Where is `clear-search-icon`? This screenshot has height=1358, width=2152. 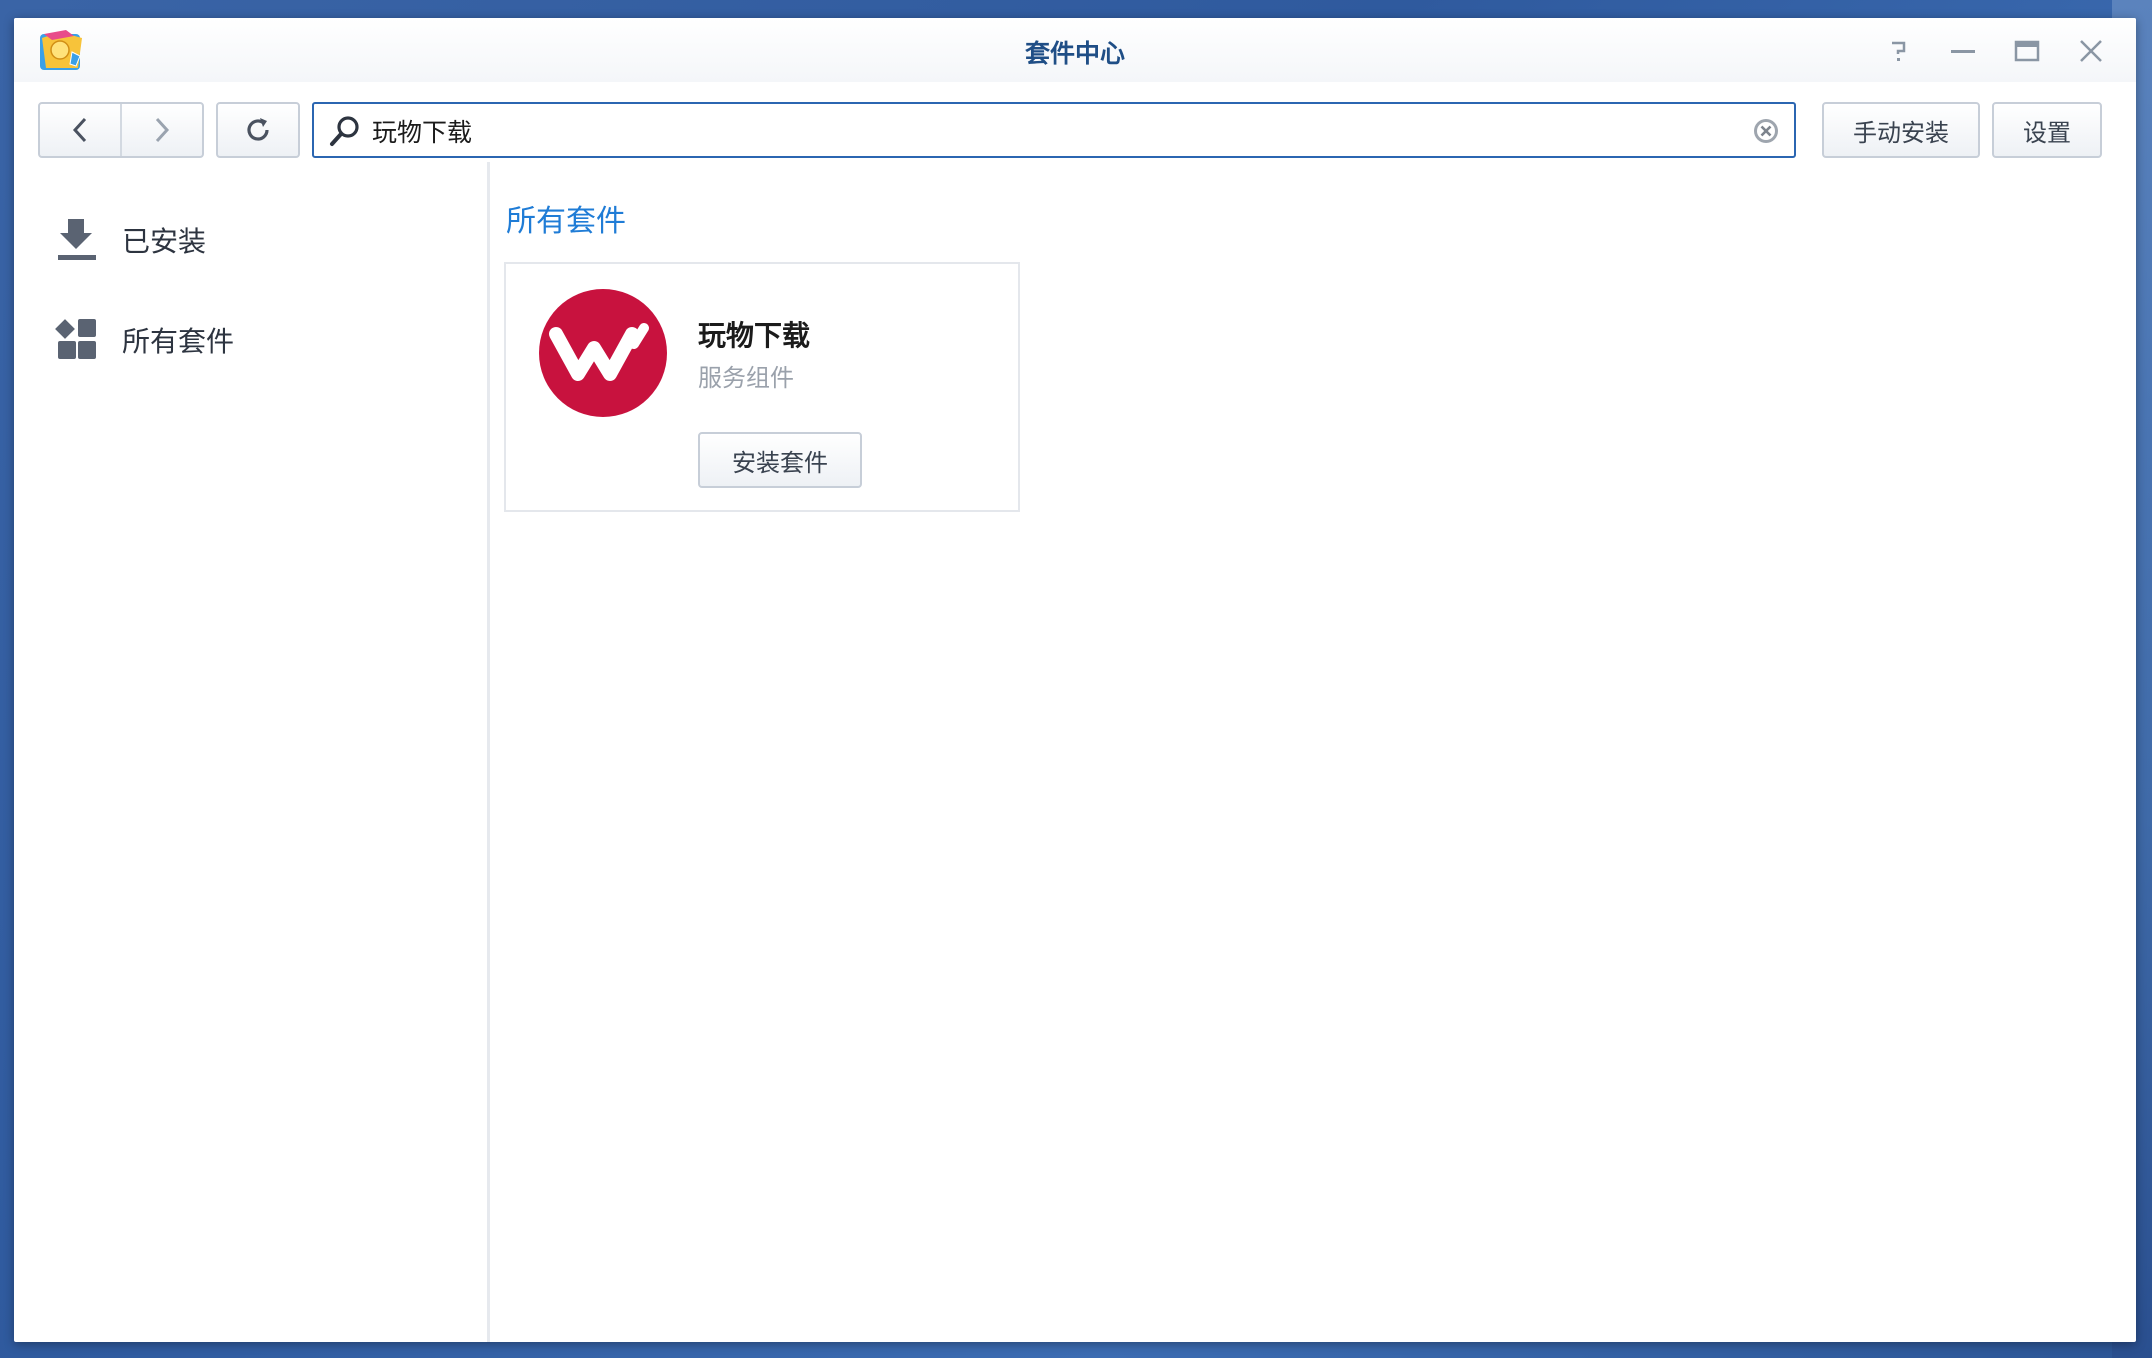 clear-search-icon is located at coordinates (1766, 131).